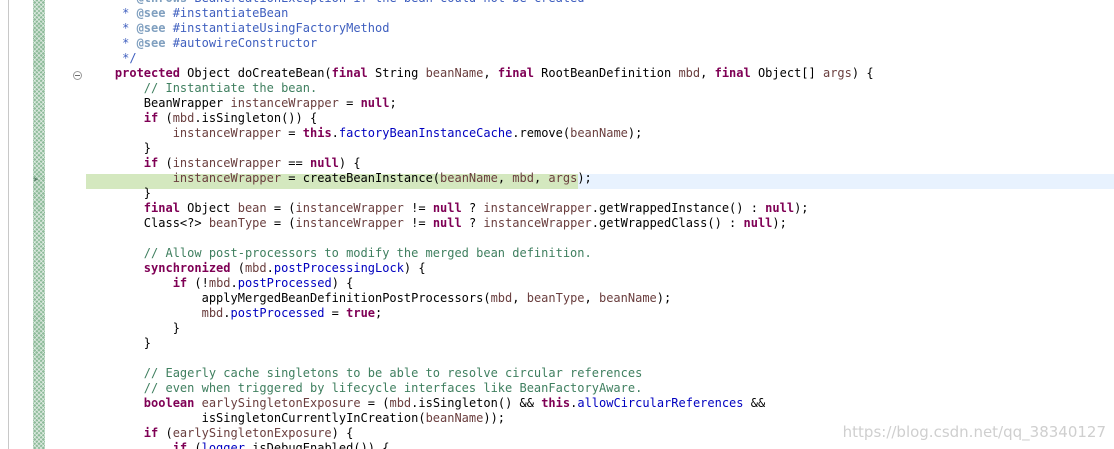  I want to click on overview-ruler, so click(16, 224).